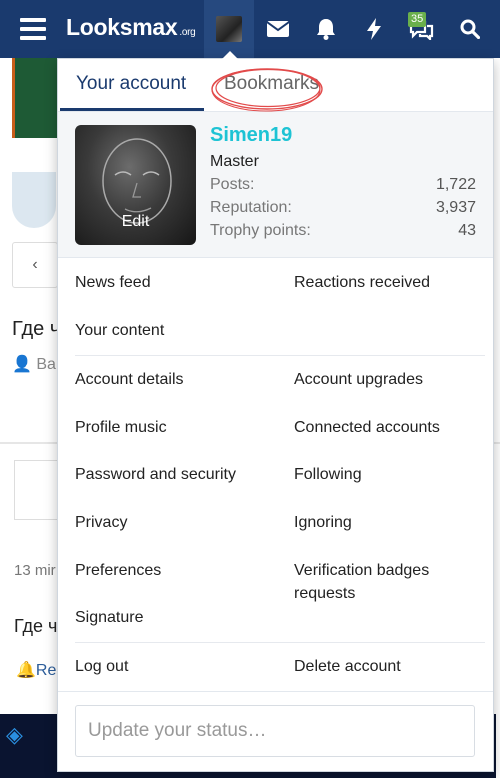 The image size is (500, 778). I want to click on menu-item-signature: Signature, so click(175, 617).